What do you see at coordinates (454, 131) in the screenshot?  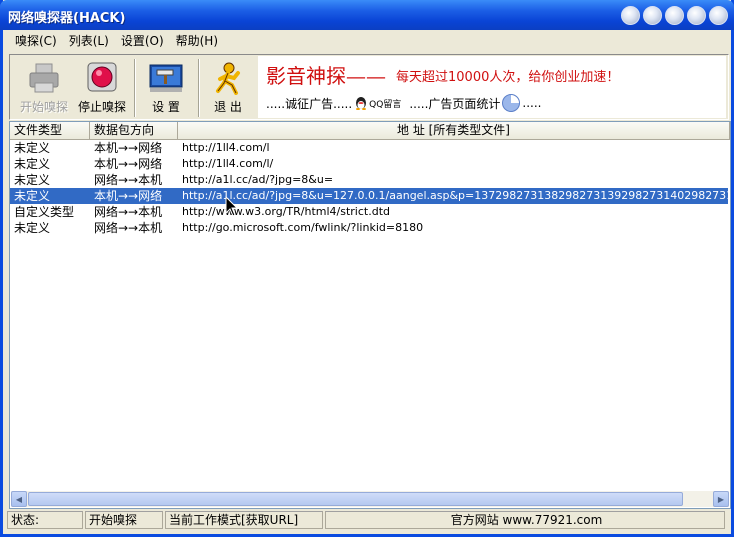 I see `column-address: 地 址 [所有类型文件]` at bounding box center [454, 131].